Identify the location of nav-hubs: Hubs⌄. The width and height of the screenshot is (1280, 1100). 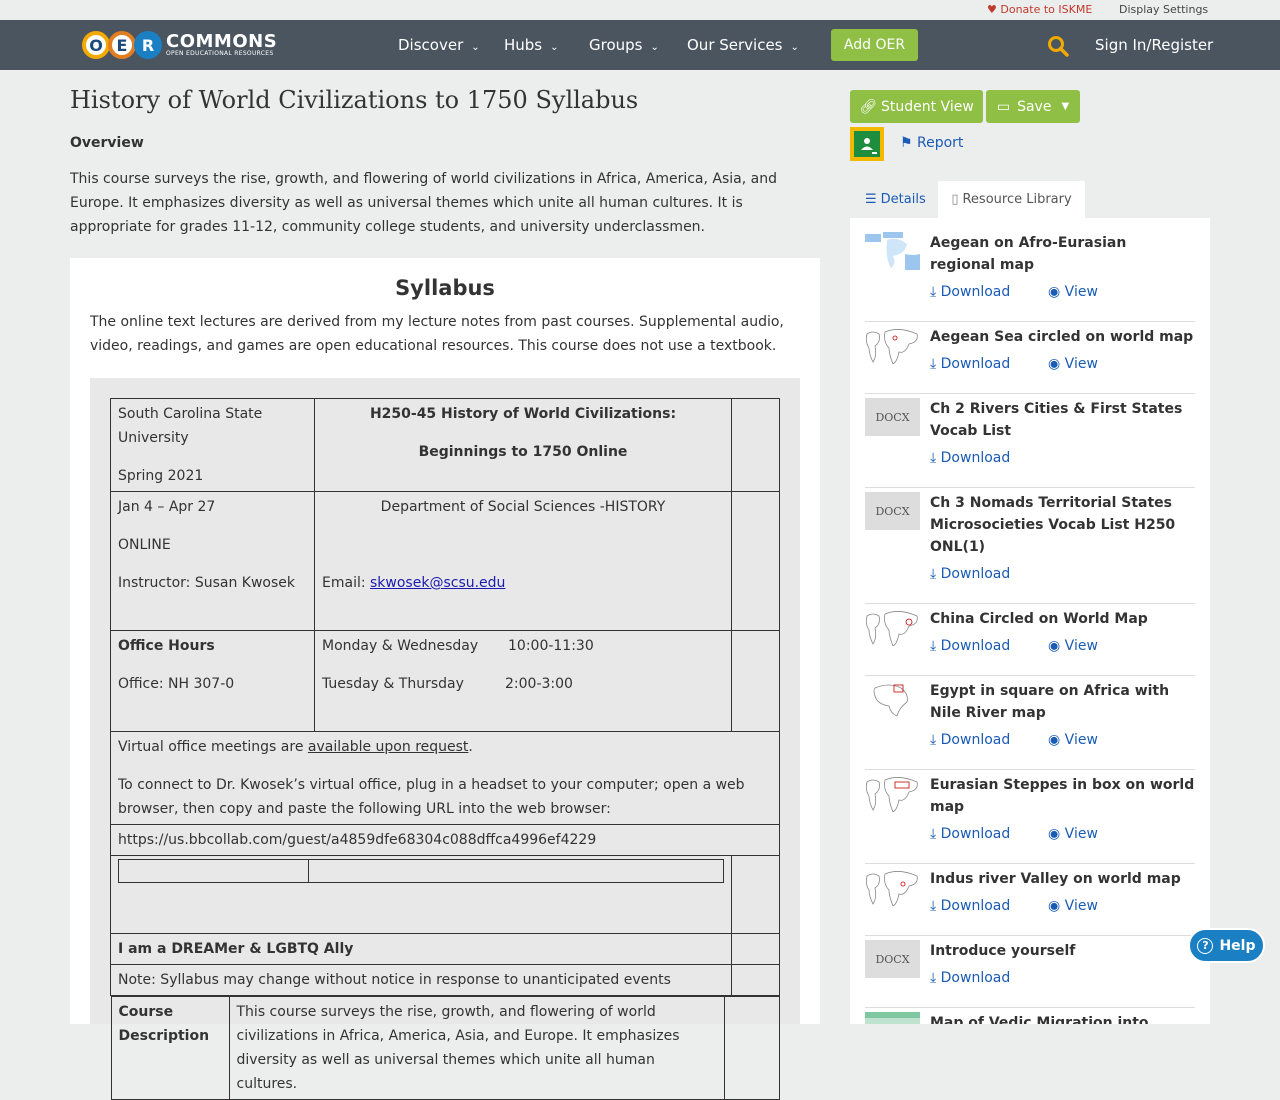
(531, 45).